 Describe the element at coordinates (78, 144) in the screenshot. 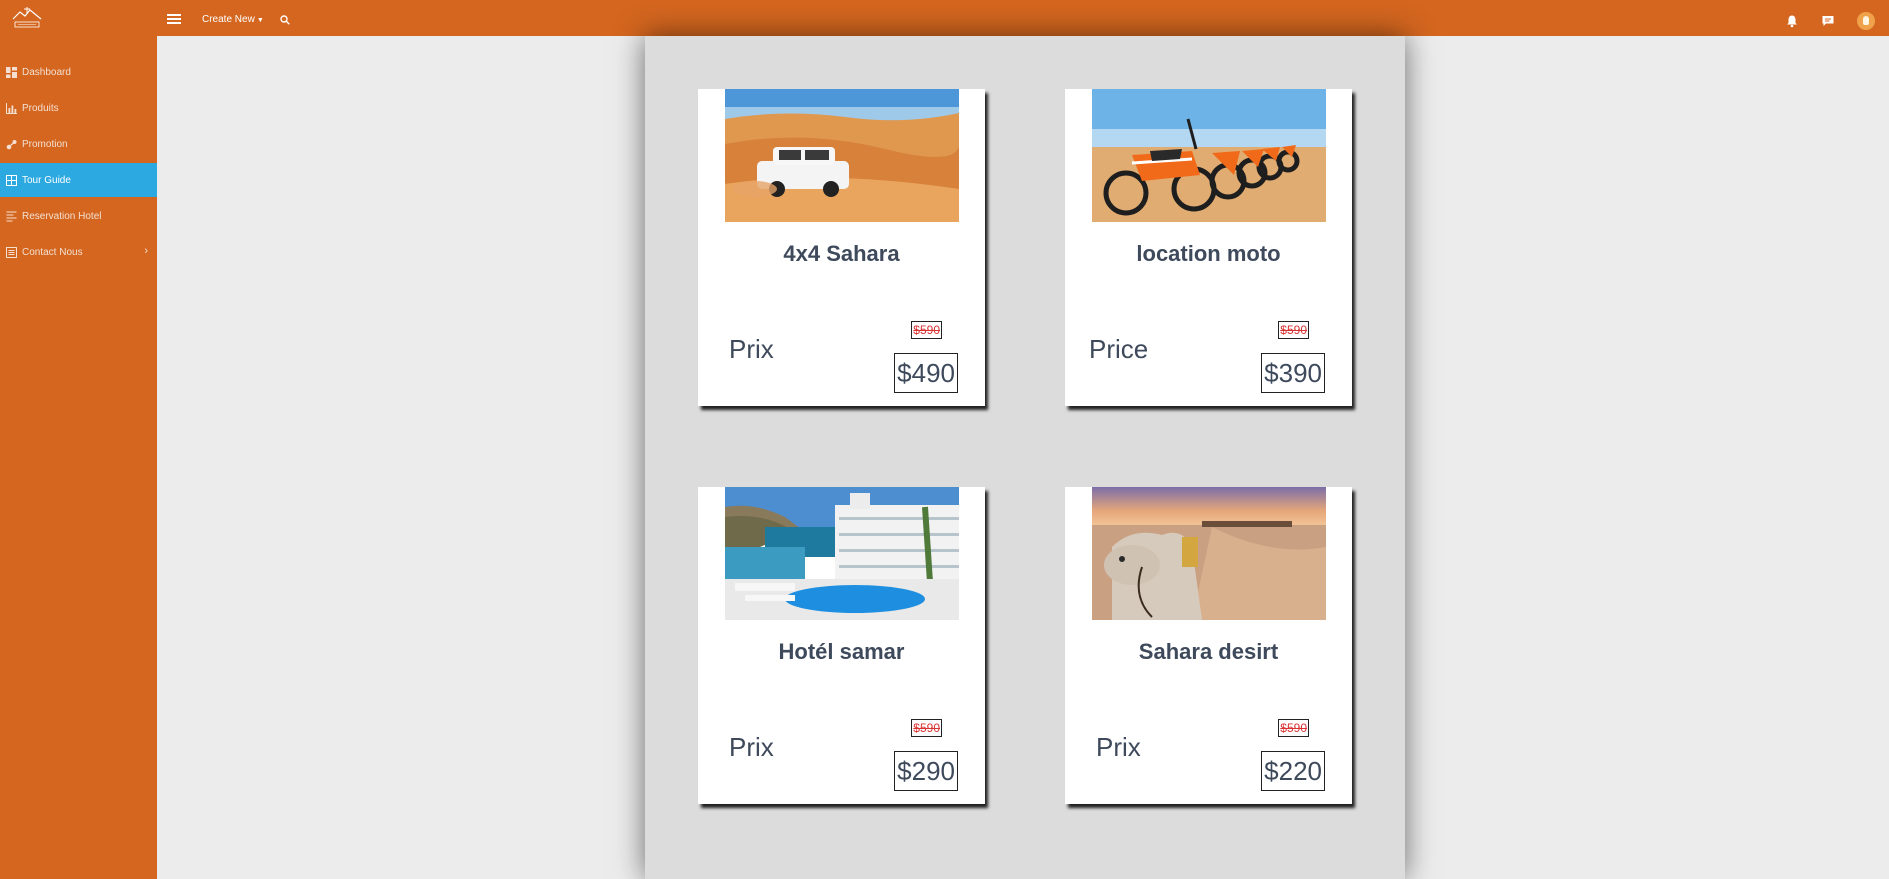

I see `sidebar-item-promotion: Promotion` at that location.